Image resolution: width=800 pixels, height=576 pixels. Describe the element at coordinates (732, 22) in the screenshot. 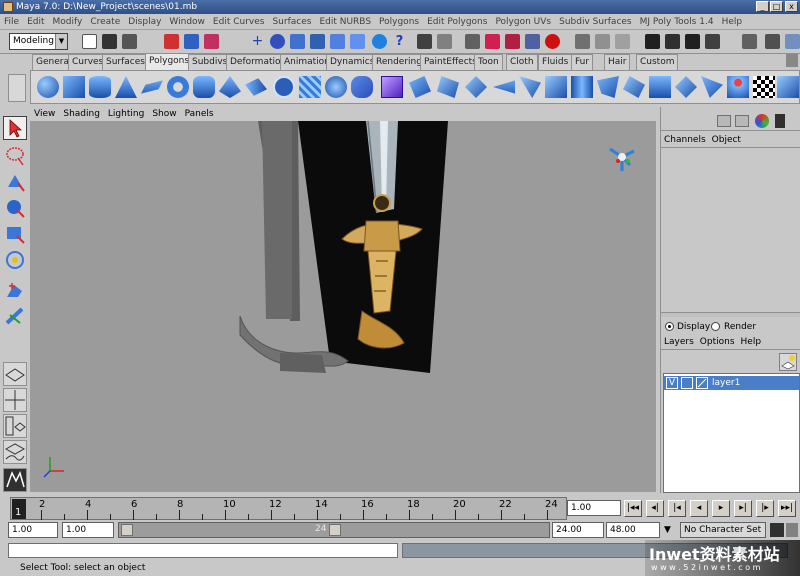

I see `menu-help: Help` at that location.